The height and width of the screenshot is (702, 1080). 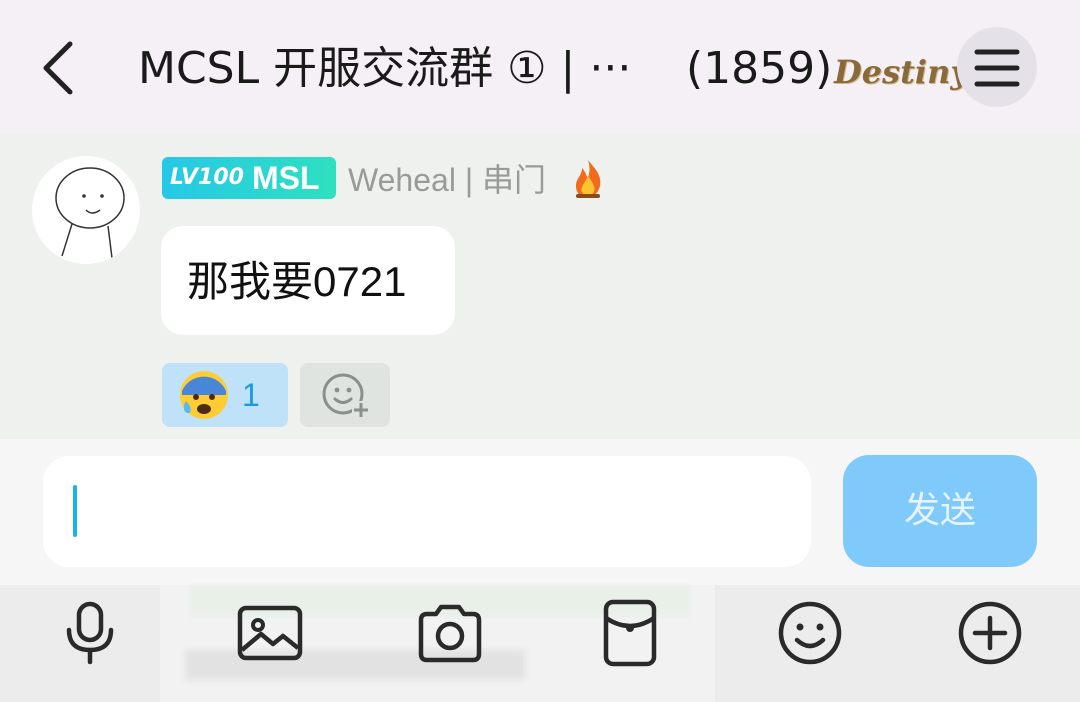 I want to click on sender-name: Weheal | 串门, so click(x=447, y=180).